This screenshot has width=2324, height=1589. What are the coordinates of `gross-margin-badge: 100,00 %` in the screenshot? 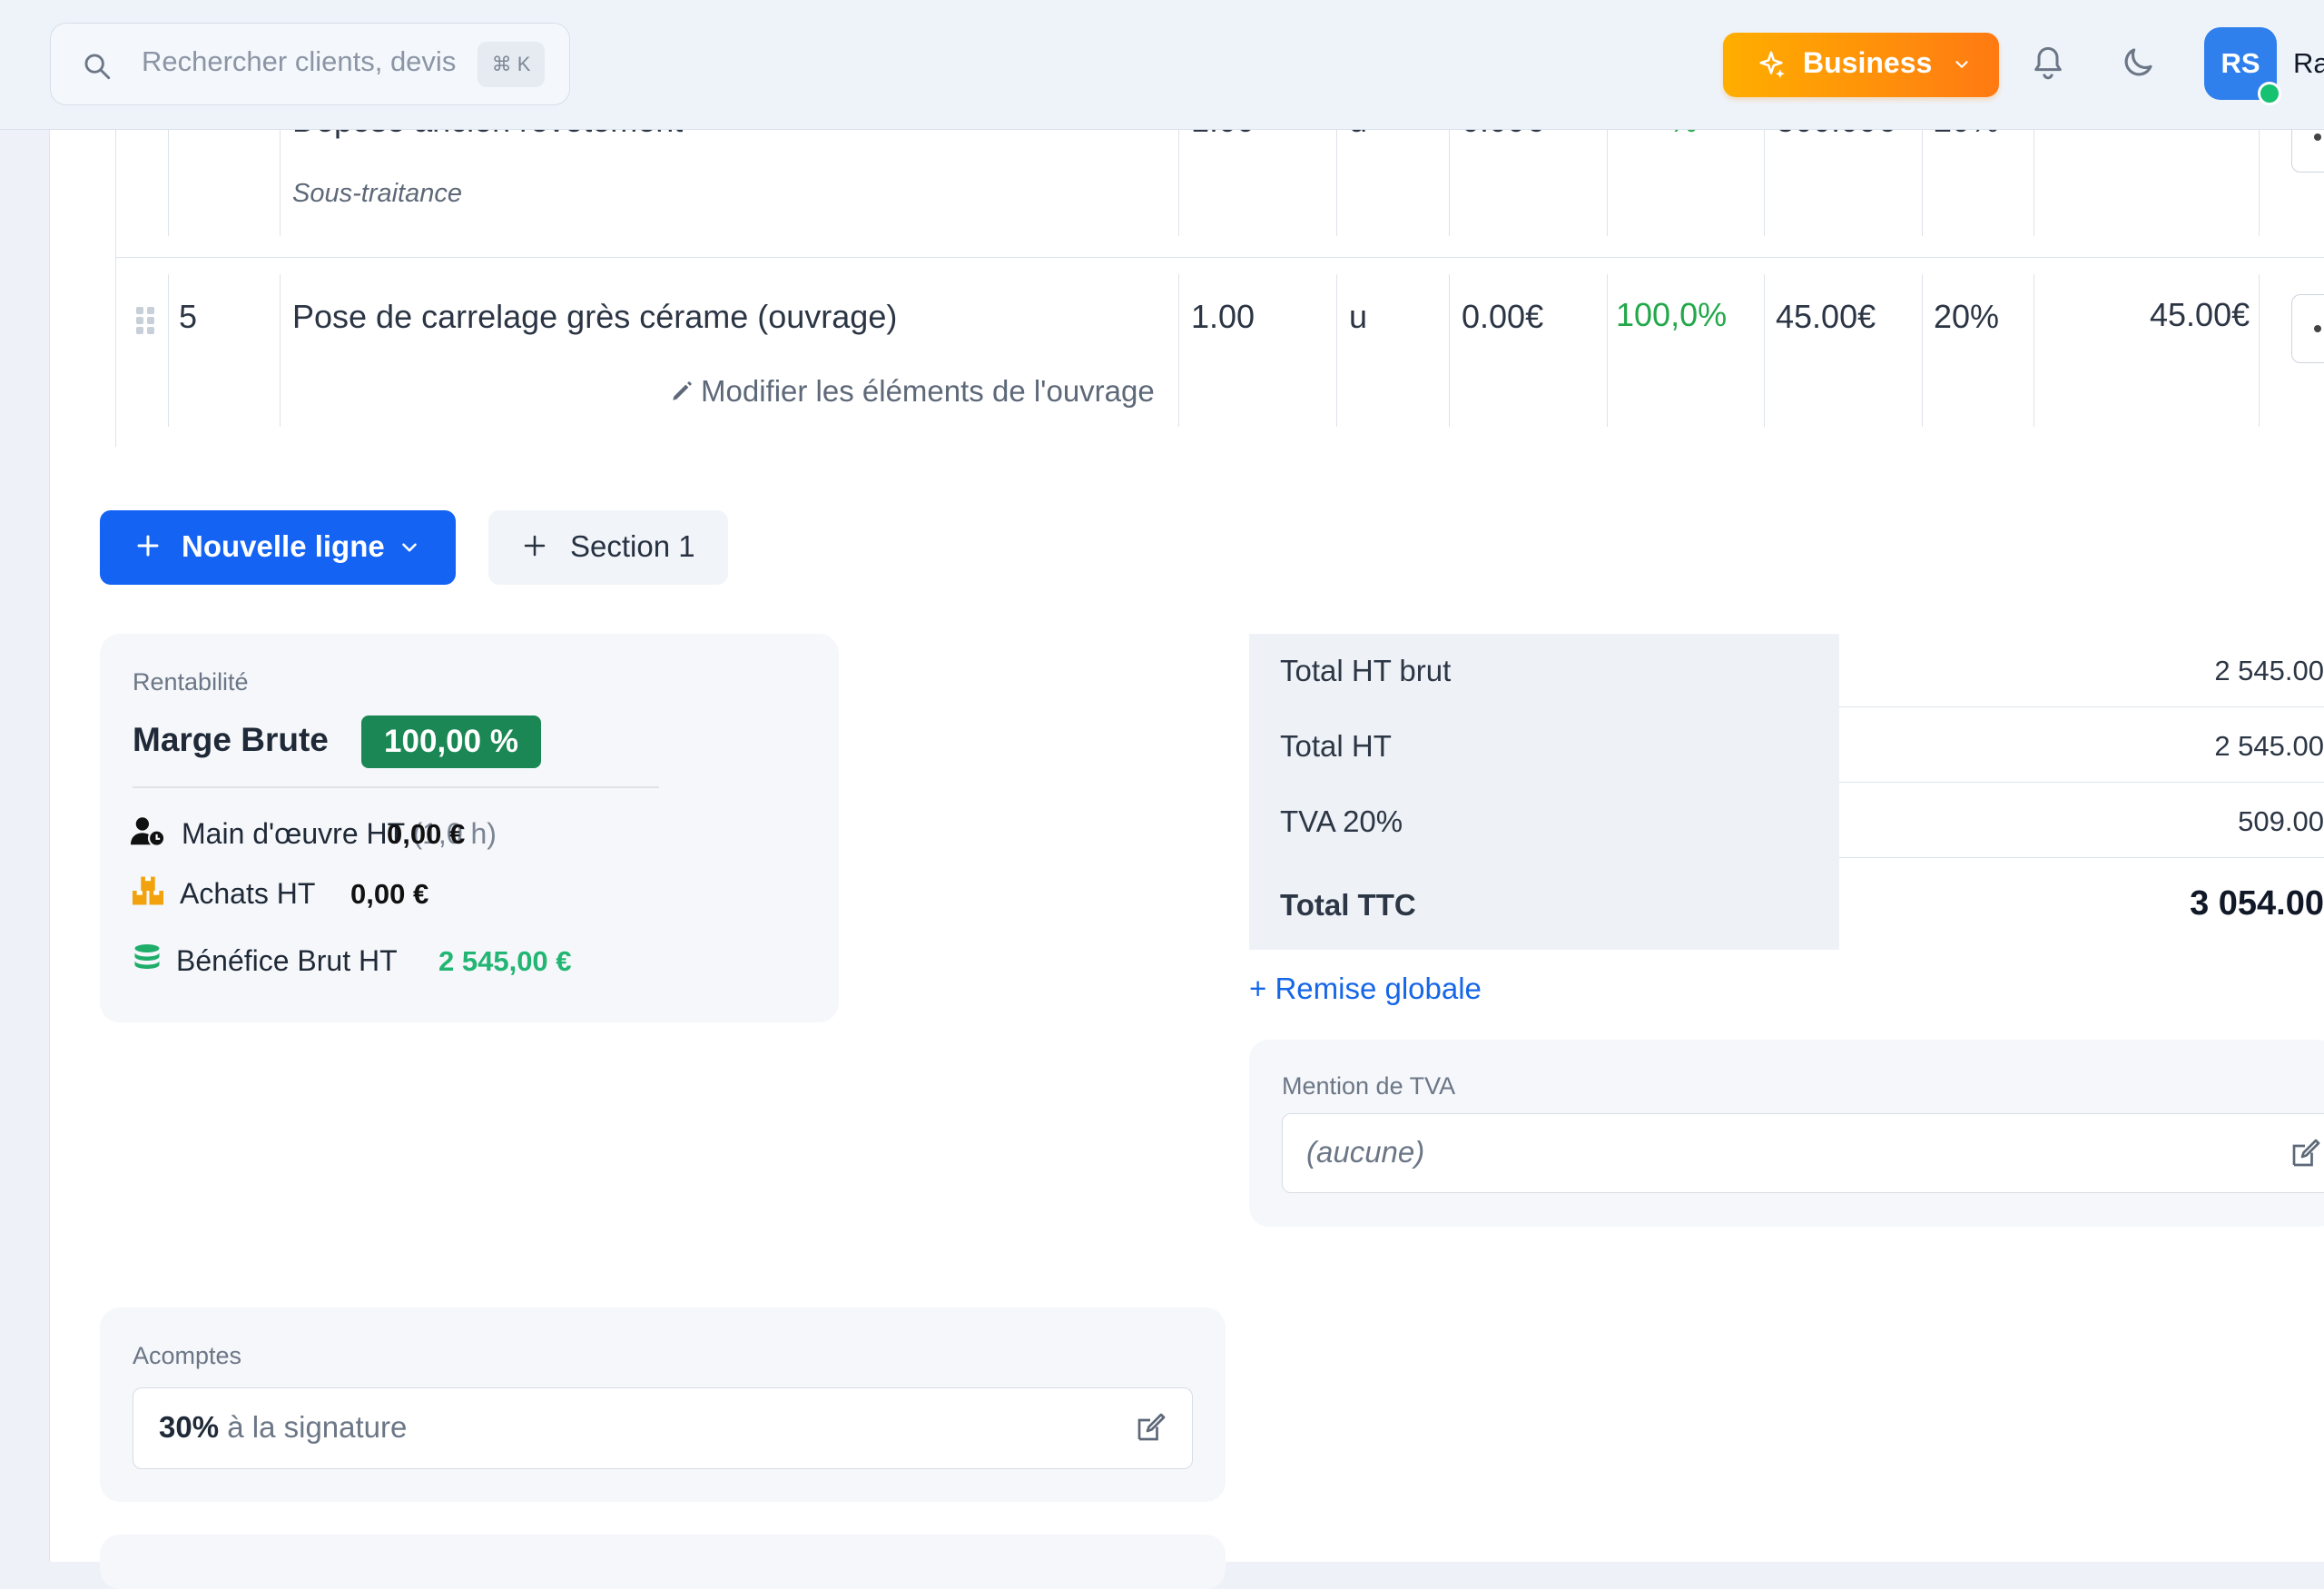 It's located at (451, 742).